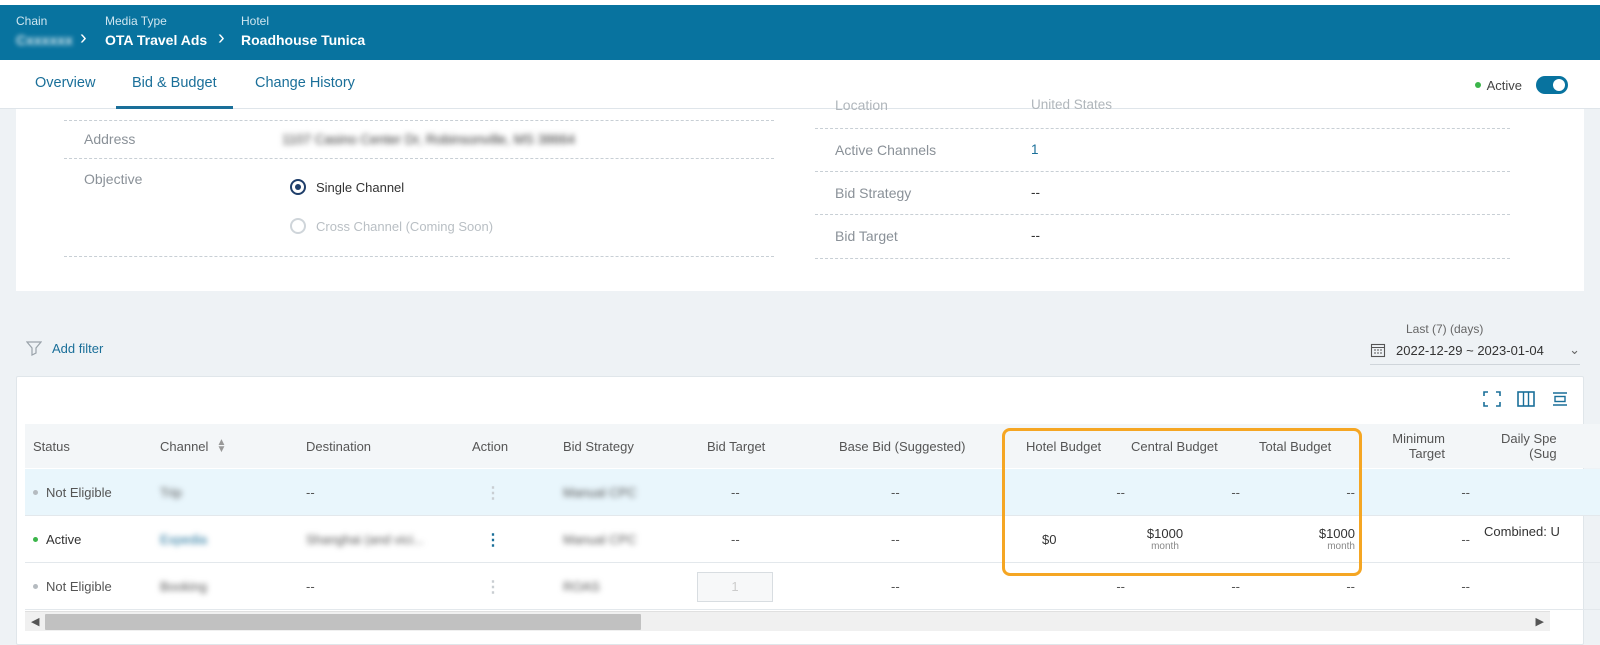  Describe the element at coordinates (303, 40) in the screenshot. I see `breadcrumb-hotel-value: Roadhouse Tunica` at that location.